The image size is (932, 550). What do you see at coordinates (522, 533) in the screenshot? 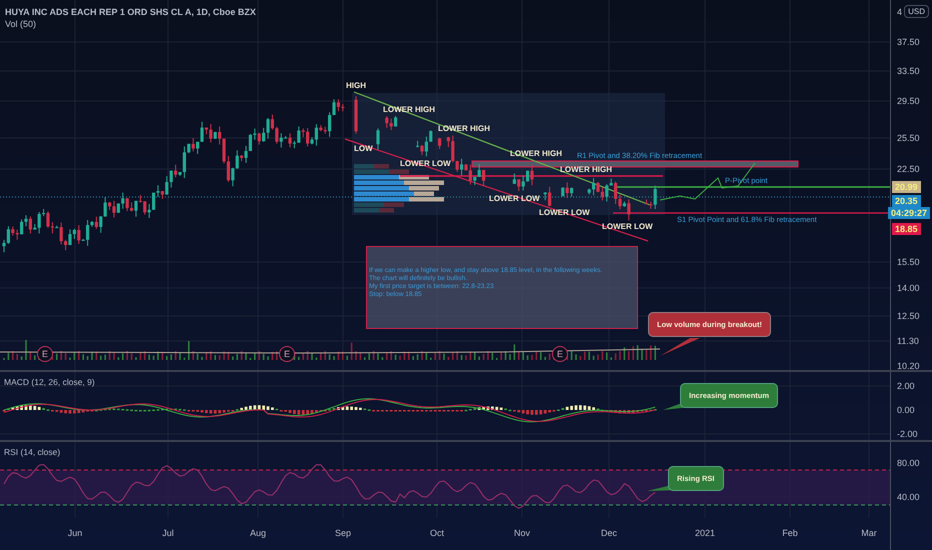
I see `time-tick: Nov` at bounding box center [522, 533].